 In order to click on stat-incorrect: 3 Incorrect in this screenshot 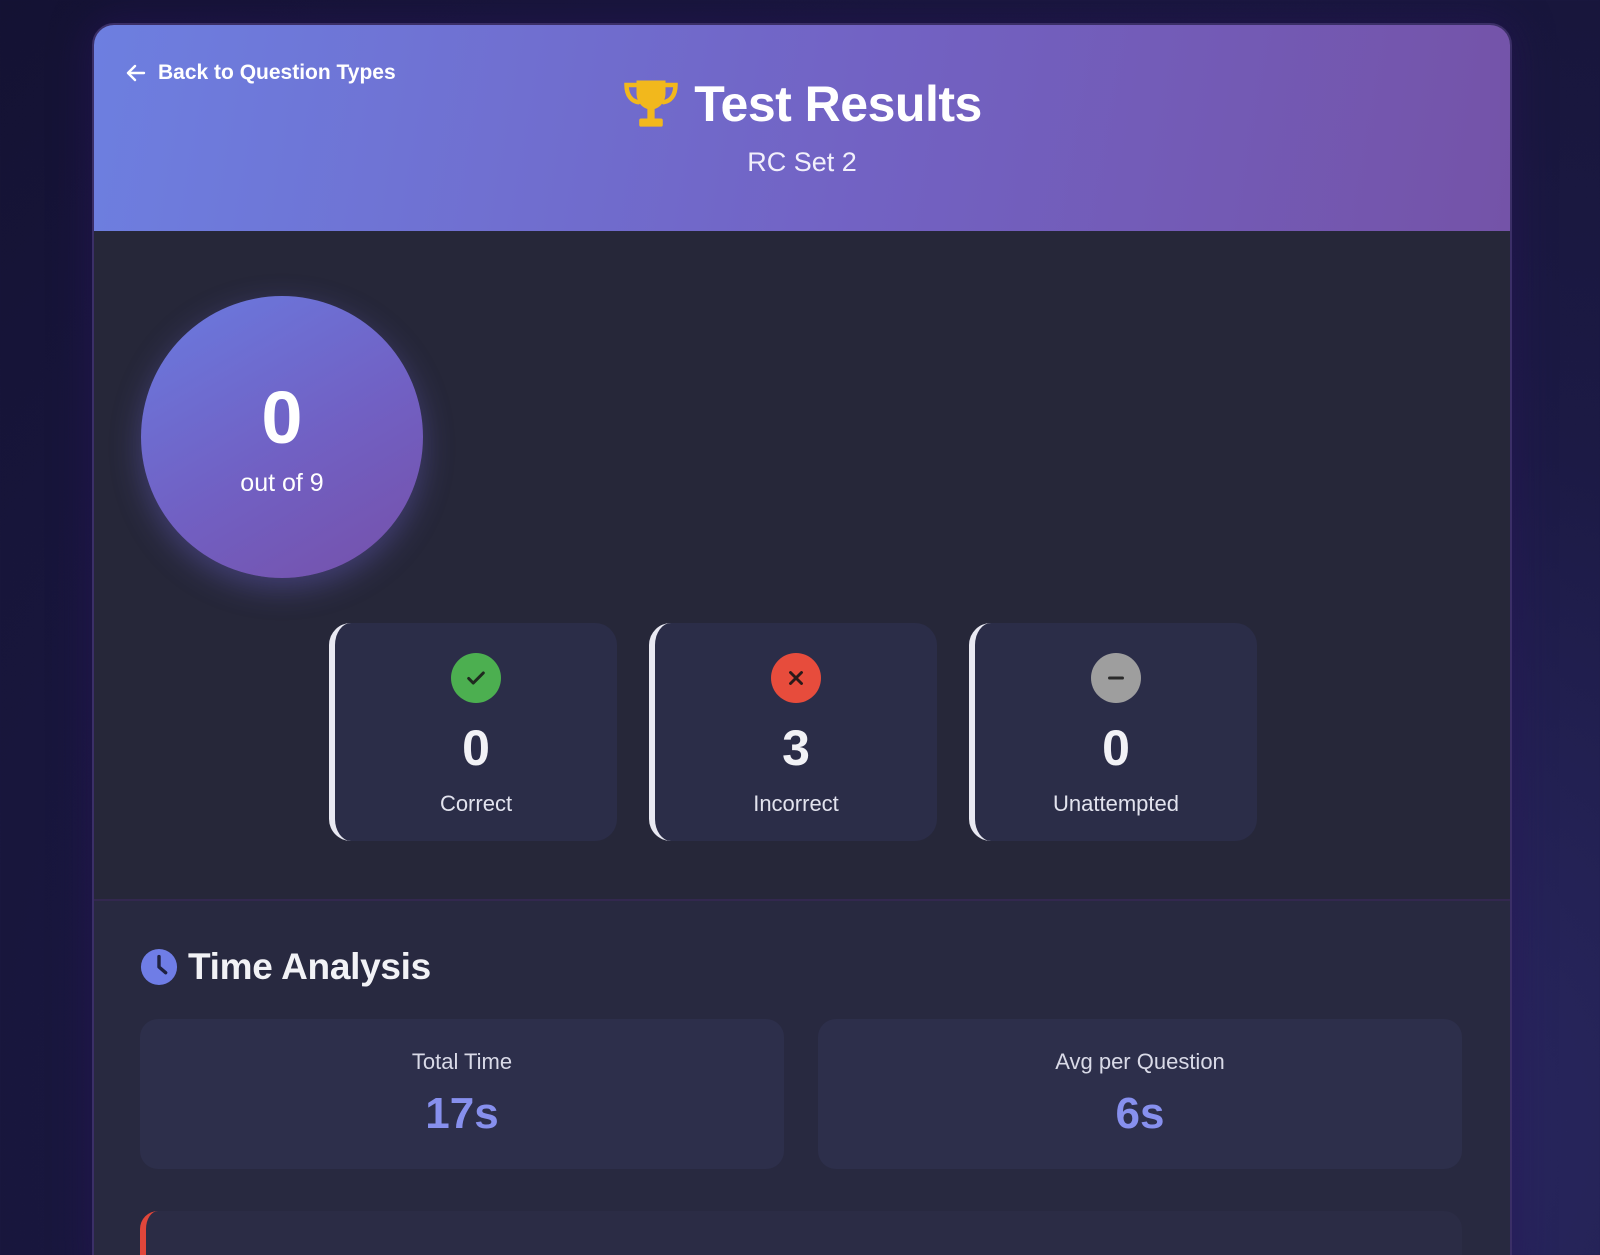, I will do `click(793, 732)`.